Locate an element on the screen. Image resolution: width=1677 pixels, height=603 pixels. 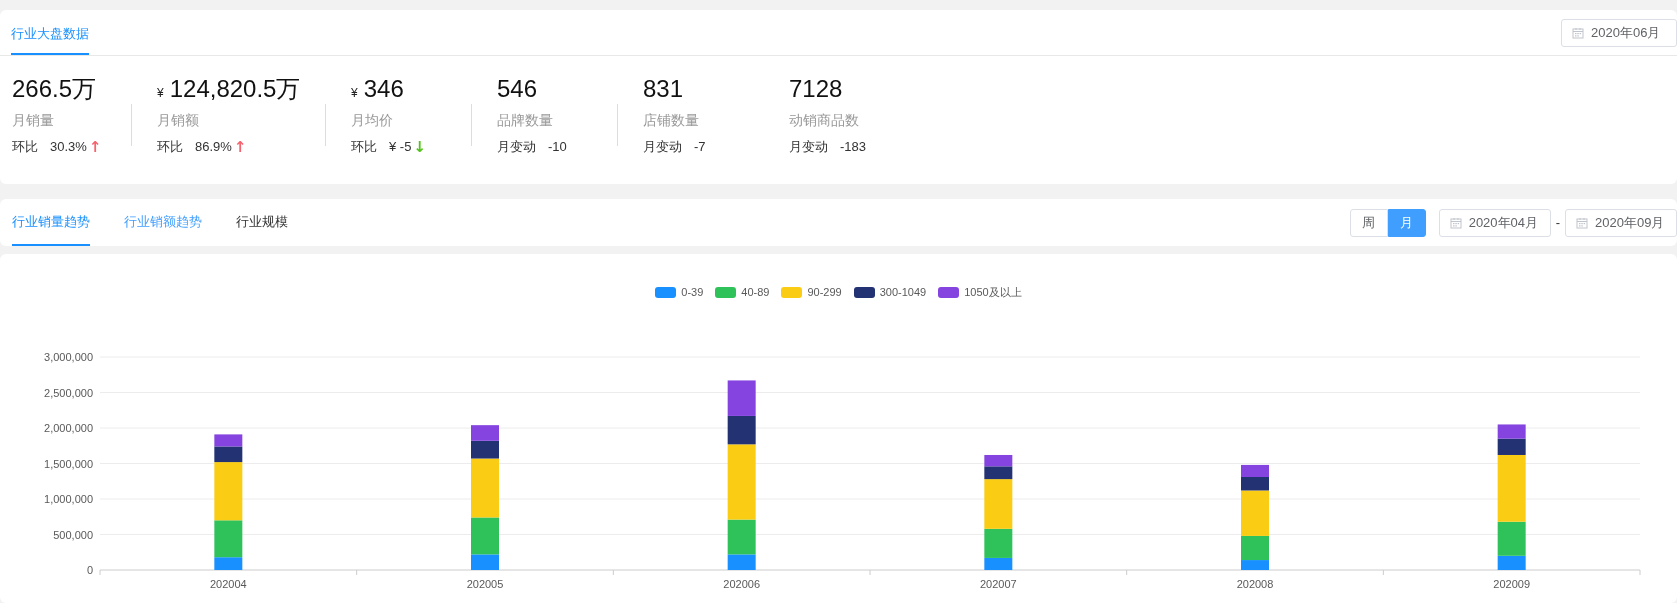
axis-tick-label: 202008 is located at coordinates (1255, 583).